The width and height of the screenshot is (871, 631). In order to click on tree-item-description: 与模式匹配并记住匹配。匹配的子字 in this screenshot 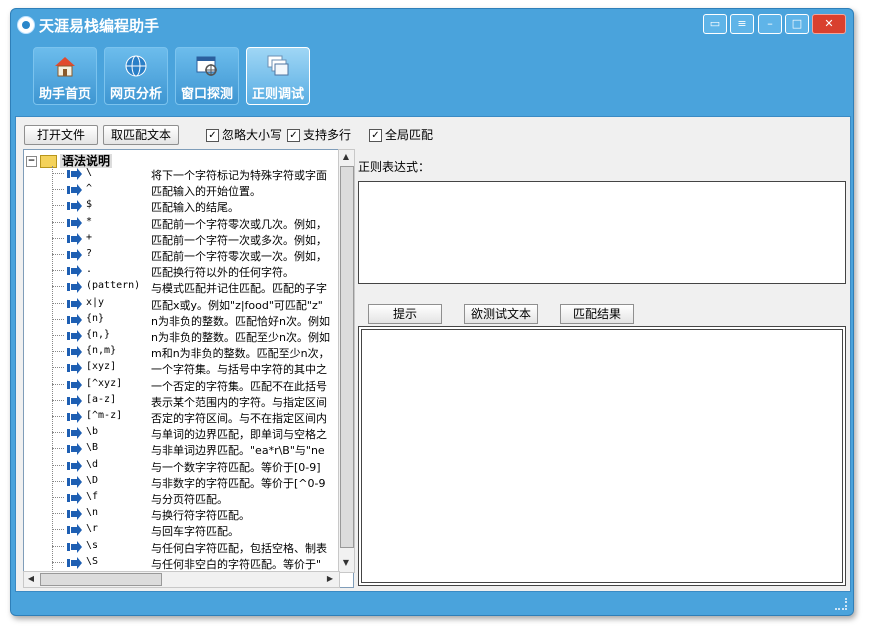, I will do `click(239, 289)`.